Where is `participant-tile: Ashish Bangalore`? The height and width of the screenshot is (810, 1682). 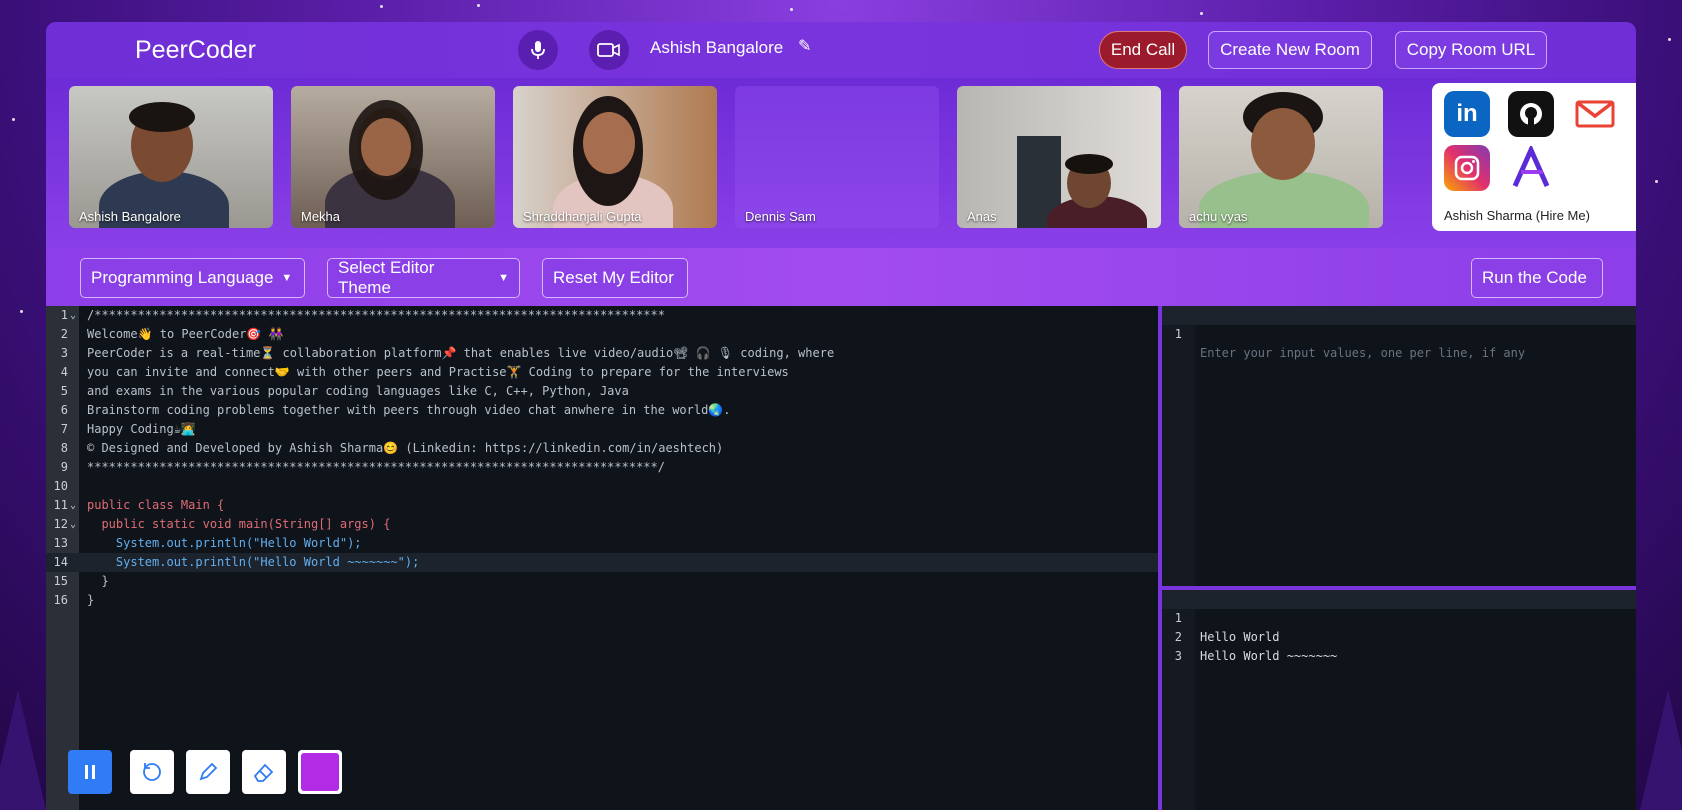 participant-tile: Ashish Bangalore is located at coordinates (171, 157).